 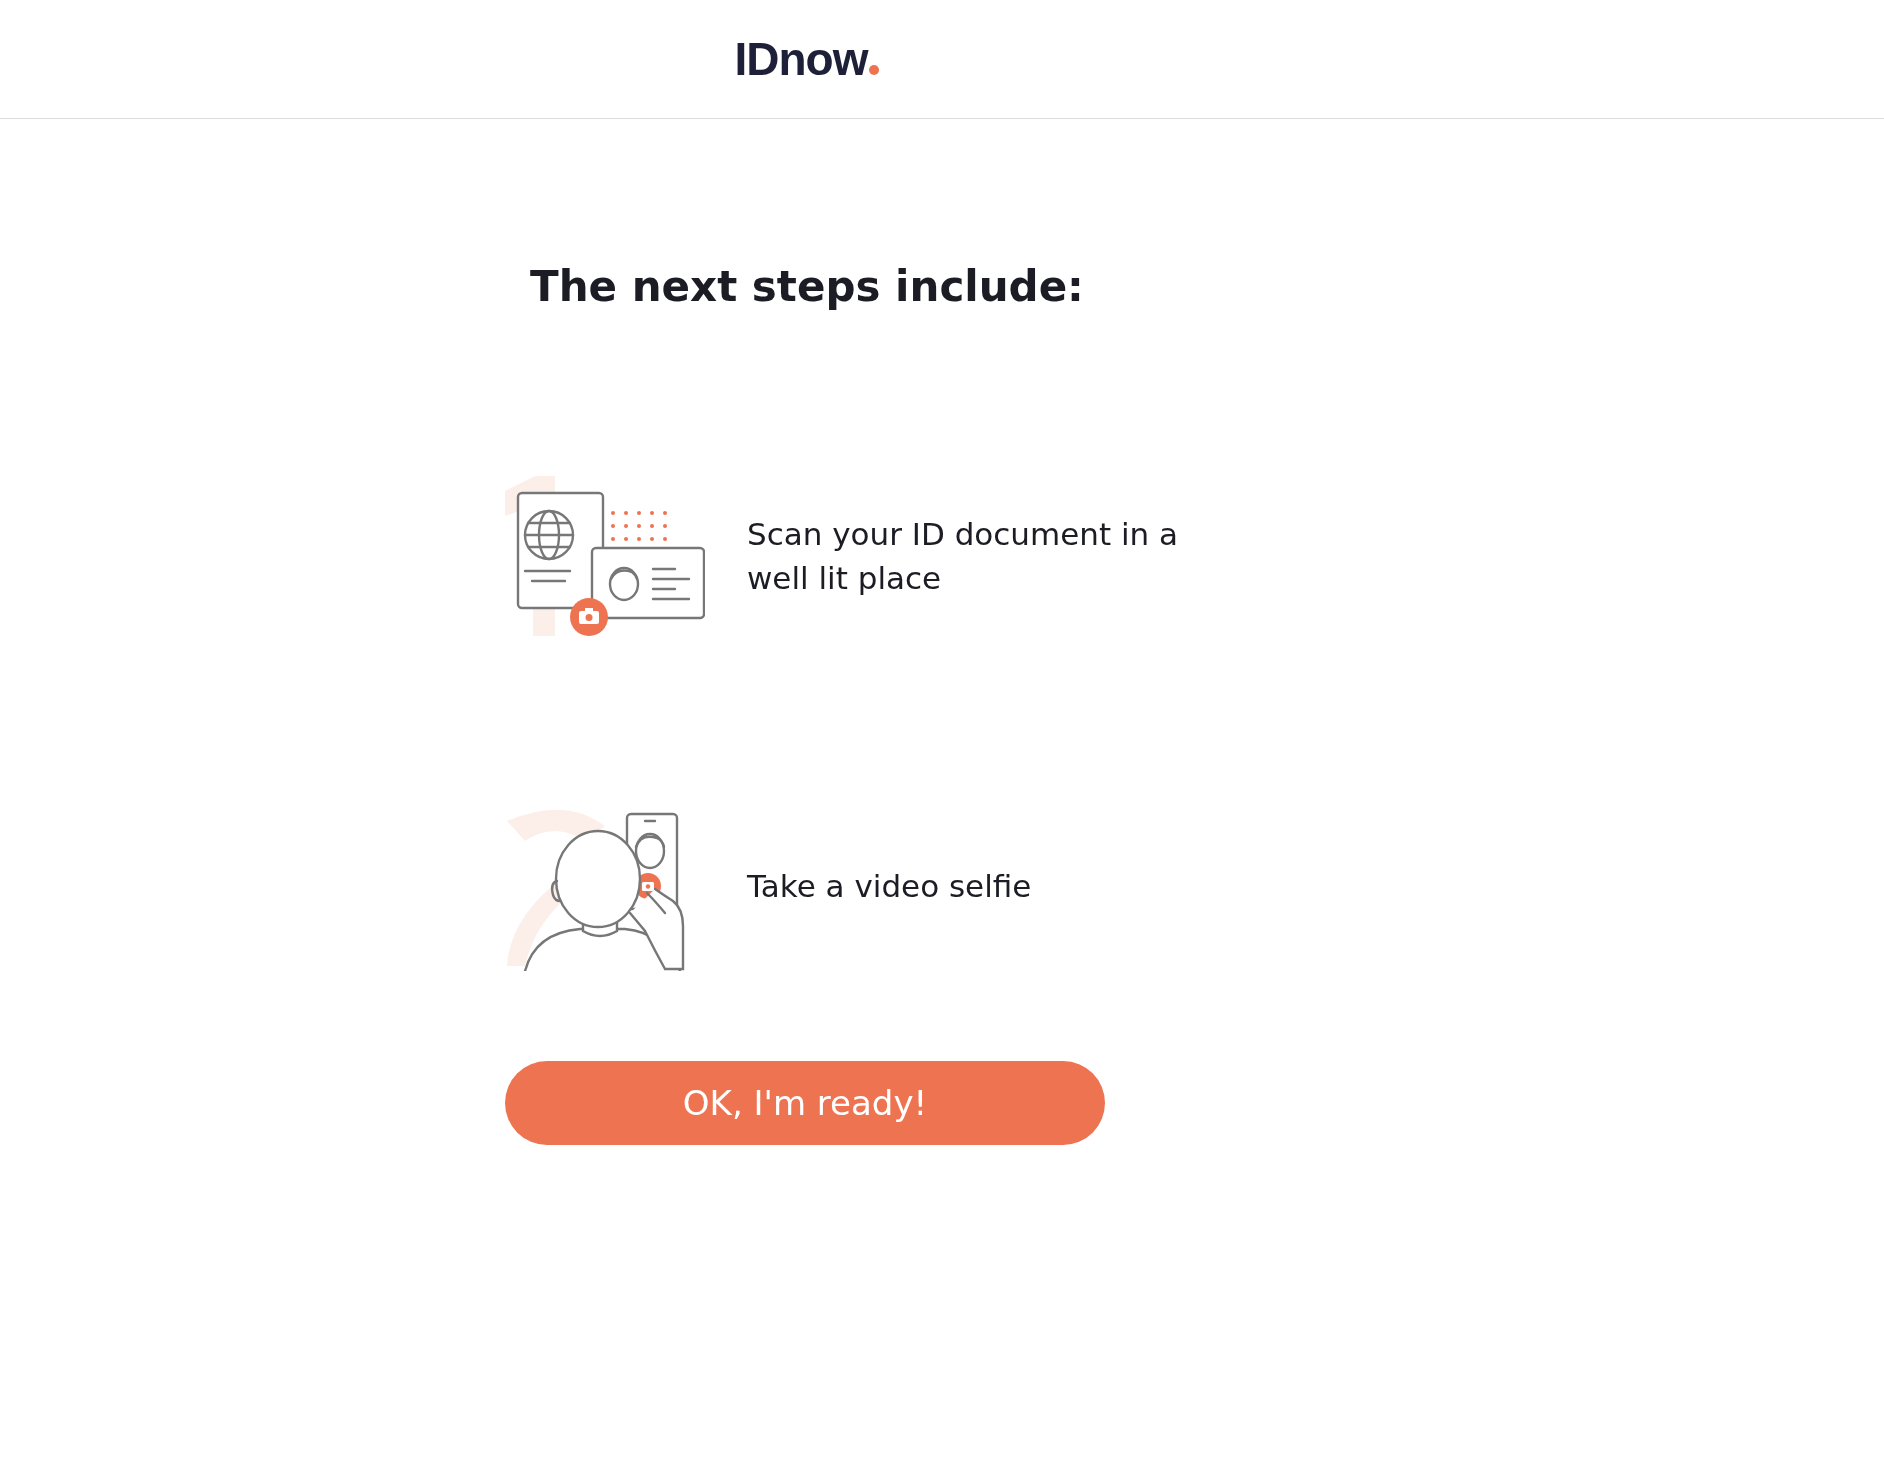 I want to click on page-heading: The next steps include:, so click(x=807, y=286).